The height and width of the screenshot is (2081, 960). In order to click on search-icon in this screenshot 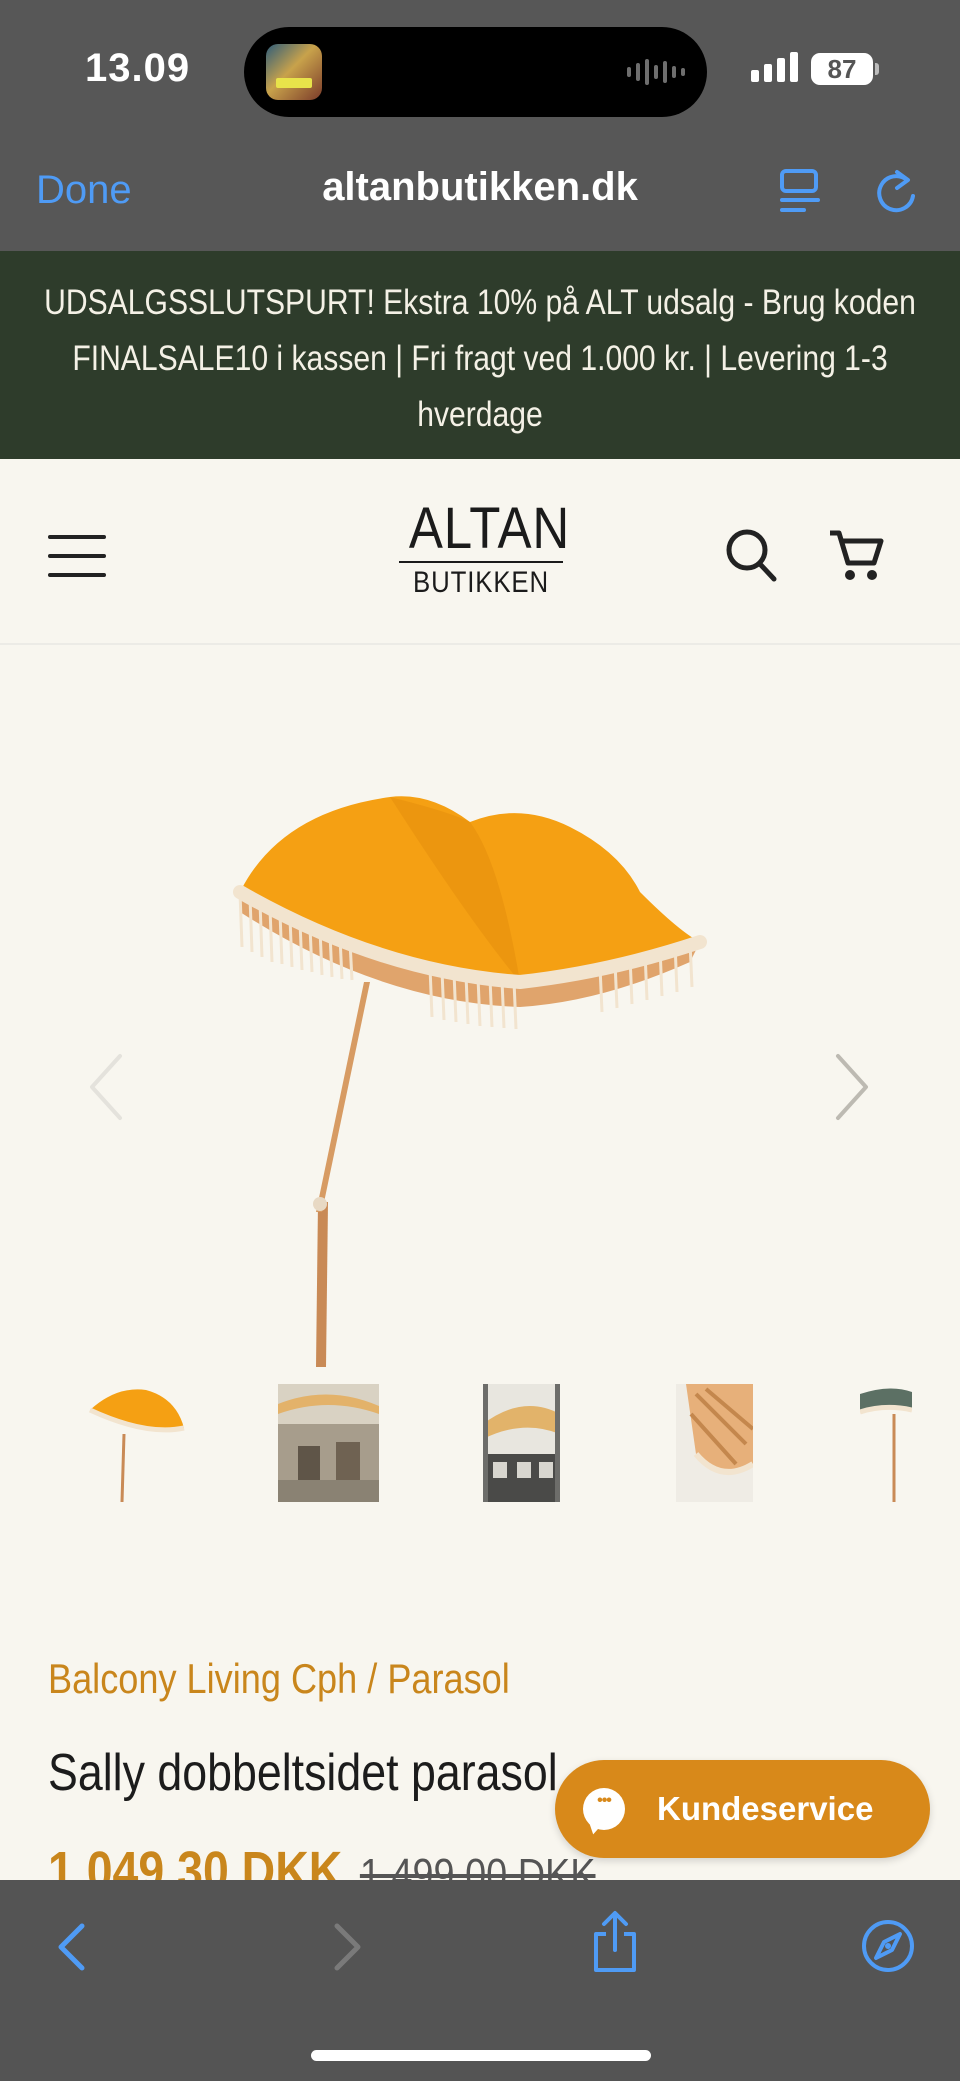, I will do `click(751, 555)`.